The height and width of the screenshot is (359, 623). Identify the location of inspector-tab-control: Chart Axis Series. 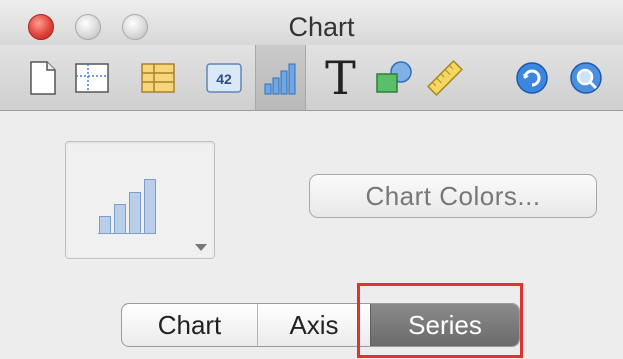
(320, 325).